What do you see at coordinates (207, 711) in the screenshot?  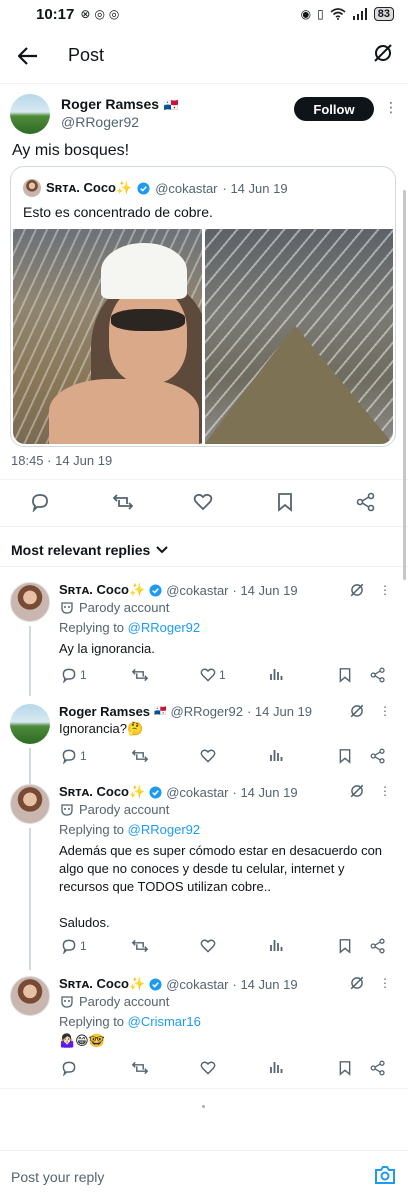 I see `reply-author-handle: @RRoger92` at bounding box center [207, 711].